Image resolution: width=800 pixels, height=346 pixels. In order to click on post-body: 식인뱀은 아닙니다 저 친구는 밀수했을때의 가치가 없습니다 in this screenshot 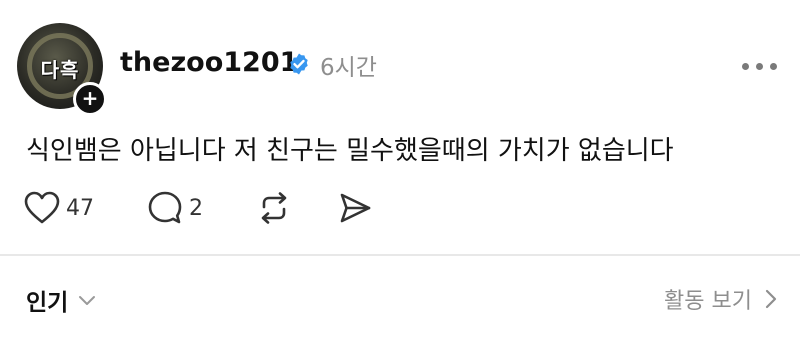, I will do `click(350, 151)`.